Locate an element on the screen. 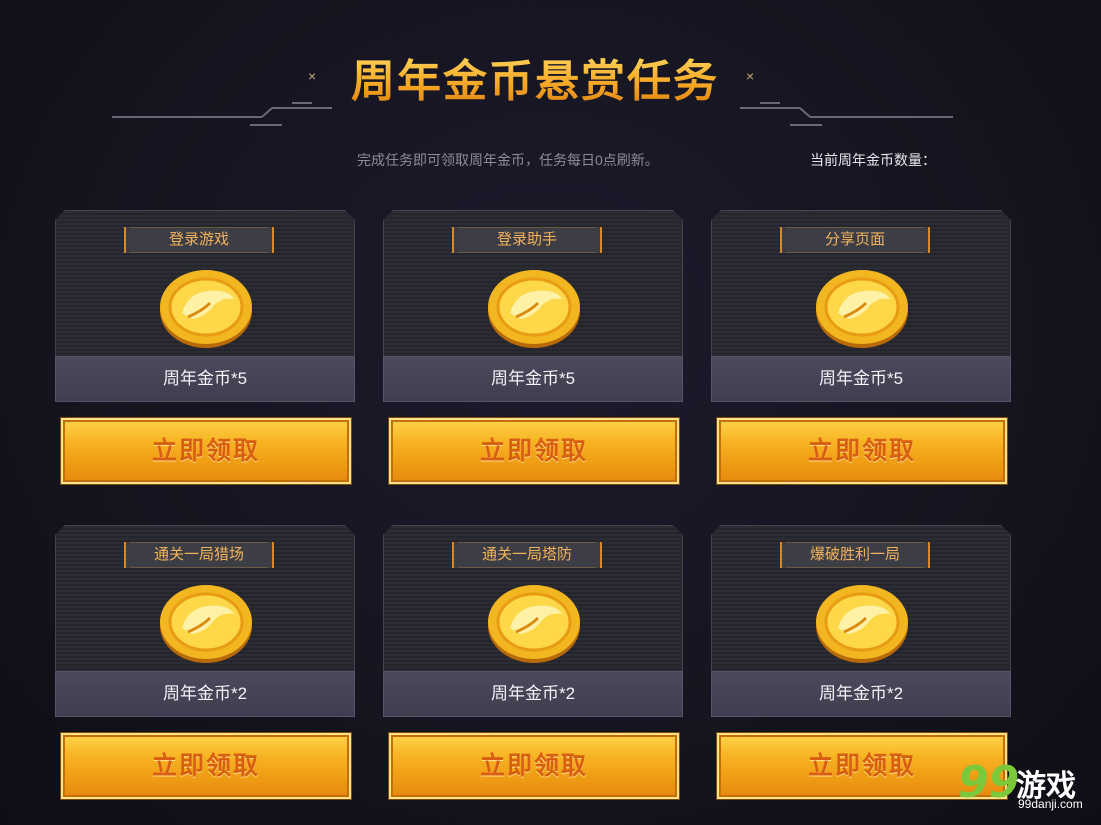 The image size is (1101, 825). title-decoration-left is located at coordinates (222, 114).